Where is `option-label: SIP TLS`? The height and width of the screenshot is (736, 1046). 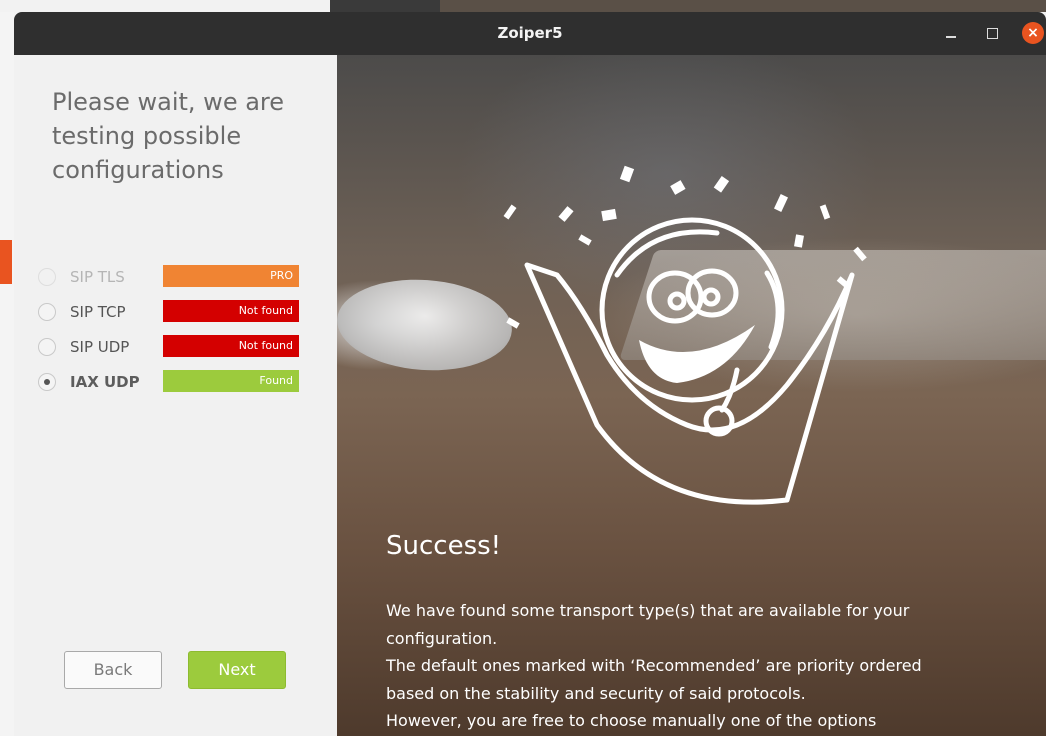 option-label: SIP TLS is located at coordinates (97, 277).